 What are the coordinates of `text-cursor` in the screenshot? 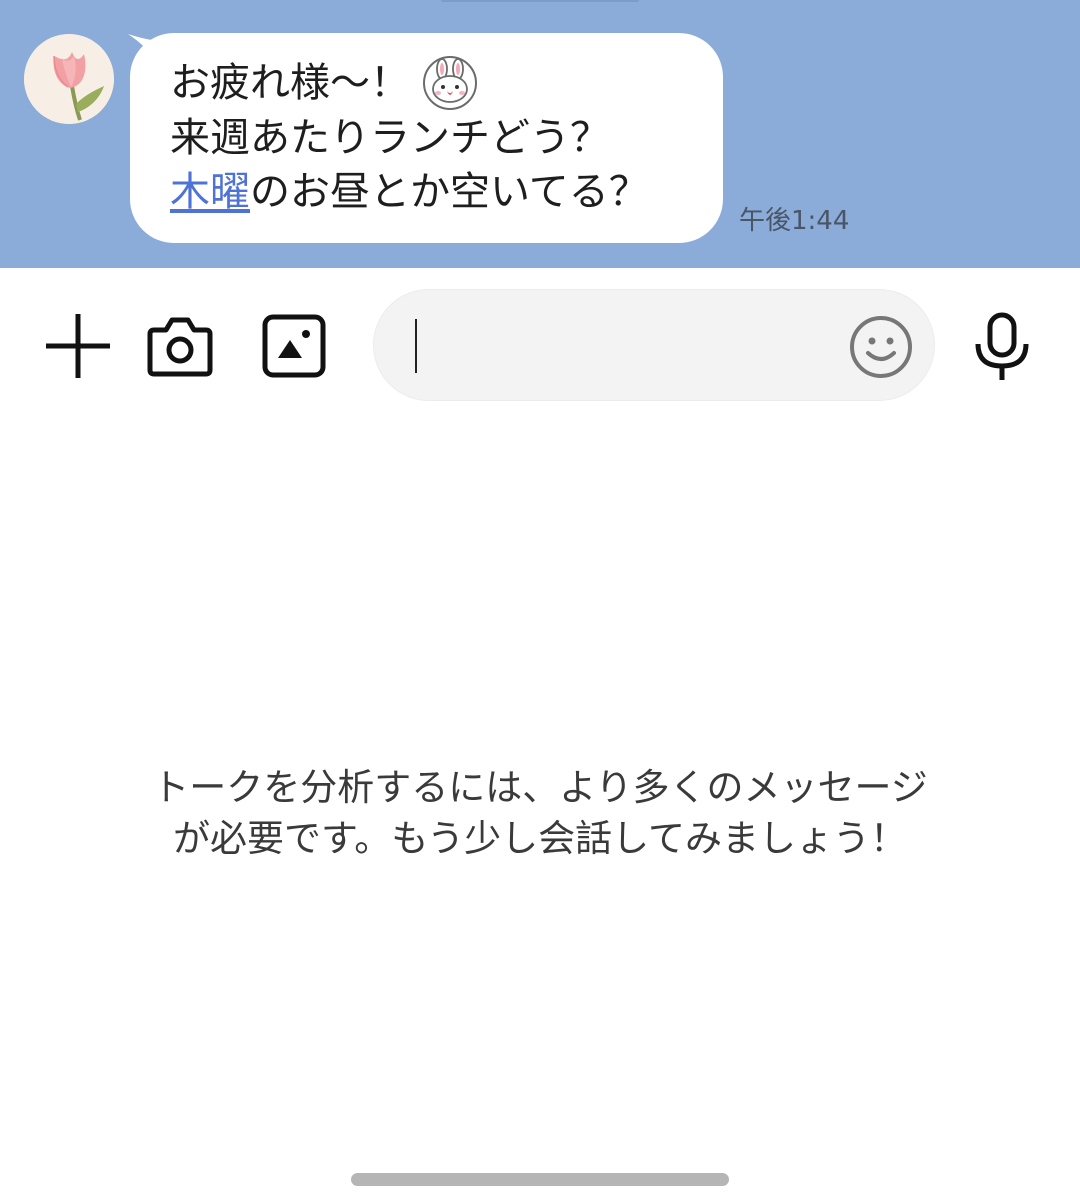 It's located at (416, 346).